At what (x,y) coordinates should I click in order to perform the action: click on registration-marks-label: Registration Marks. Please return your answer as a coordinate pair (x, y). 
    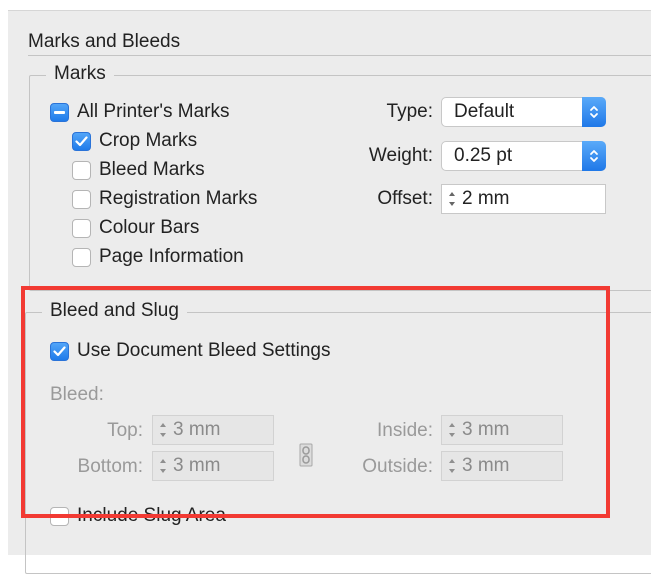
    Looking at the image, I should click on (178, 198).